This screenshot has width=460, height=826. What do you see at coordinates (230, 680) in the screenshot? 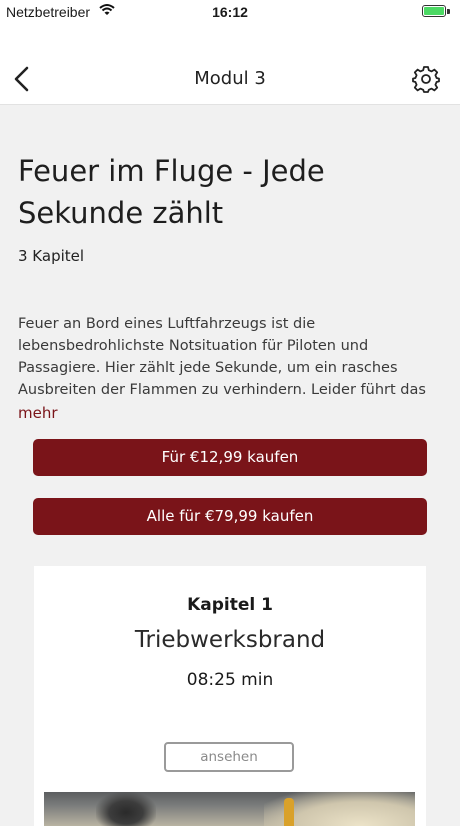
I see `chapter-duration: 08:25 min` at bounding box center [230, 680].